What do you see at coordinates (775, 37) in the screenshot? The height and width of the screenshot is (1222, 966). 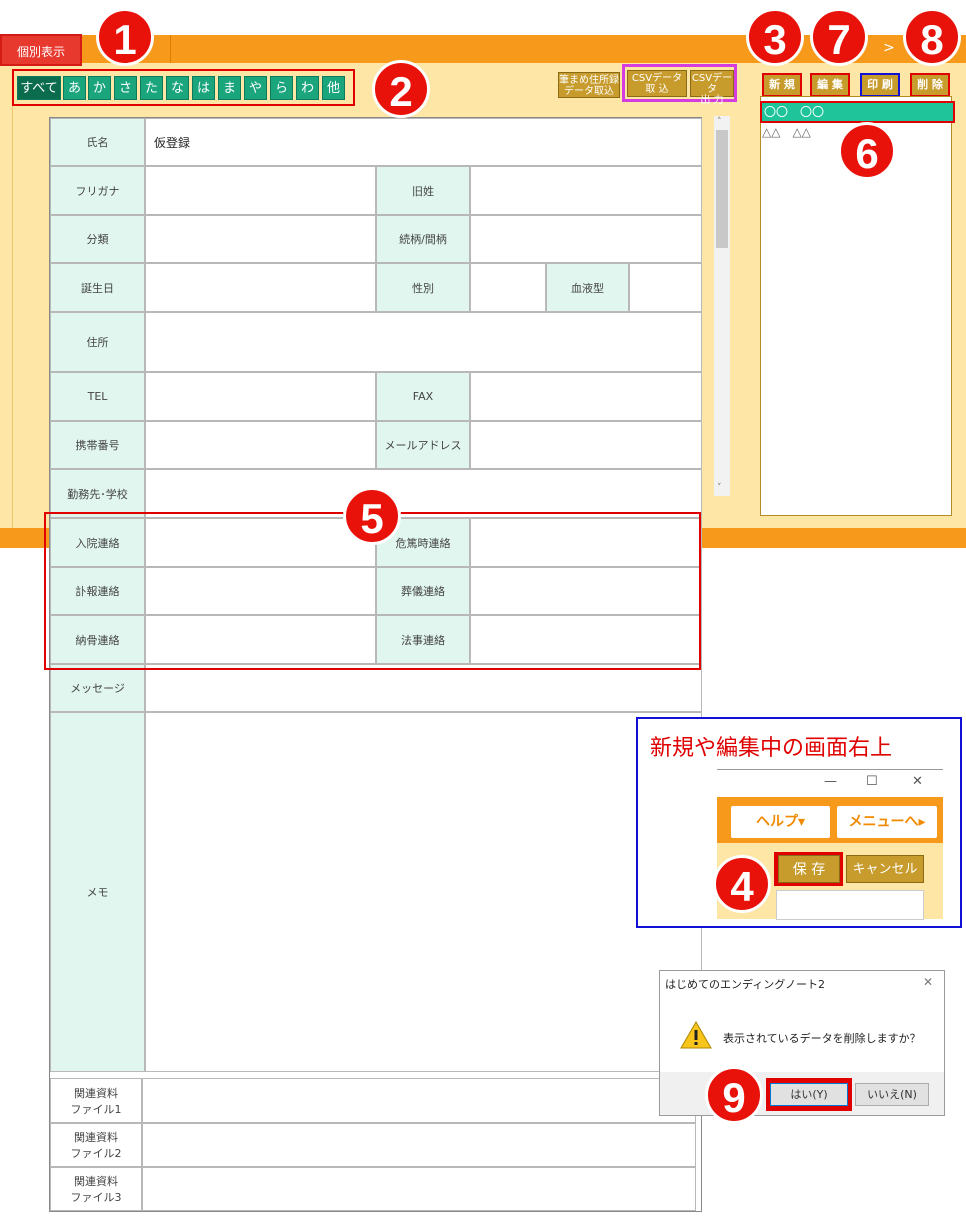 I see `callout-3: 3` at bounding box center [775, 37].